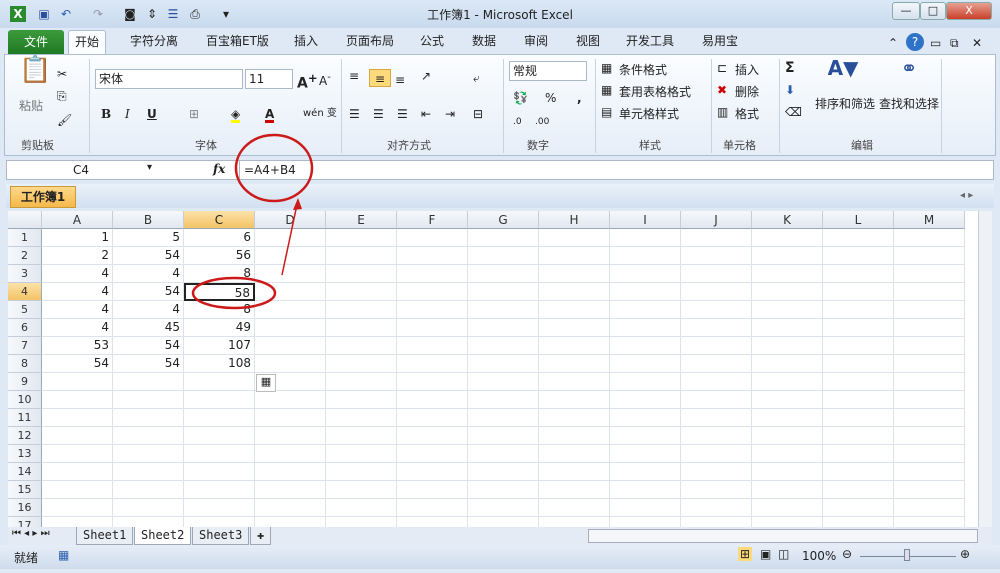 The image size is (1000, 573). What do you see at coordinates (234, 293) in the screenshot?
I see `annotation-circle-cell` at bounding box center [234, 293].